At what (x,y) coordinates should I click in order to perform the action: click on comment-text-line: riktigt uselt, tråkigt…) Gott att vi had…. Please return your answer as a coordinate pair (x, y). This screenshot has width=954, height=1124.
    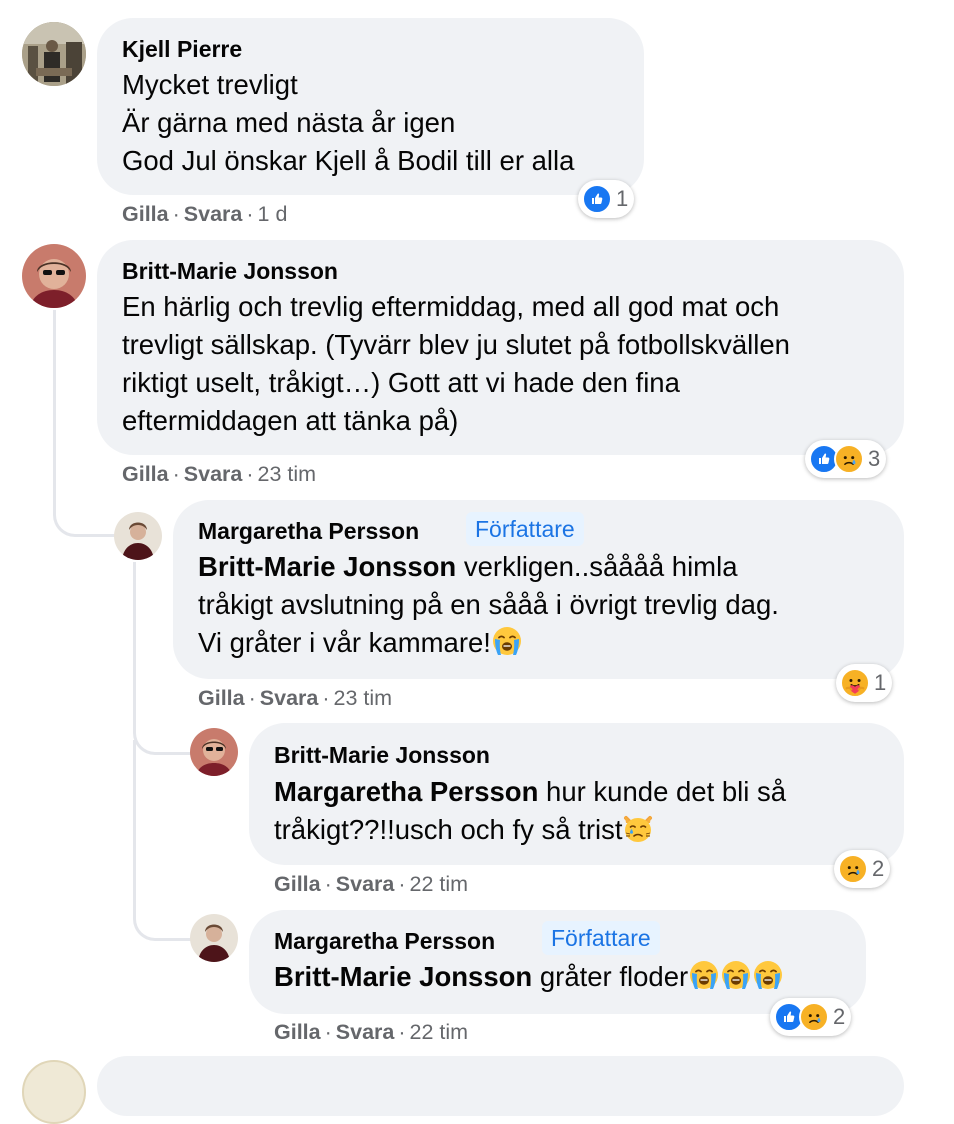
    Looking at the image, I should click on (401, 382).